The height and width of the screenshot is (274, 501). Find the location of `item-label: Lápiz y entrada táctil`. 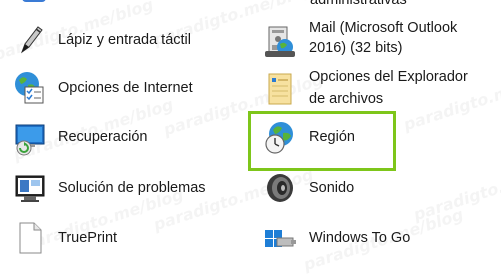

item-label: Lápiz y entrada táctil is located at coordinates (124, 40).